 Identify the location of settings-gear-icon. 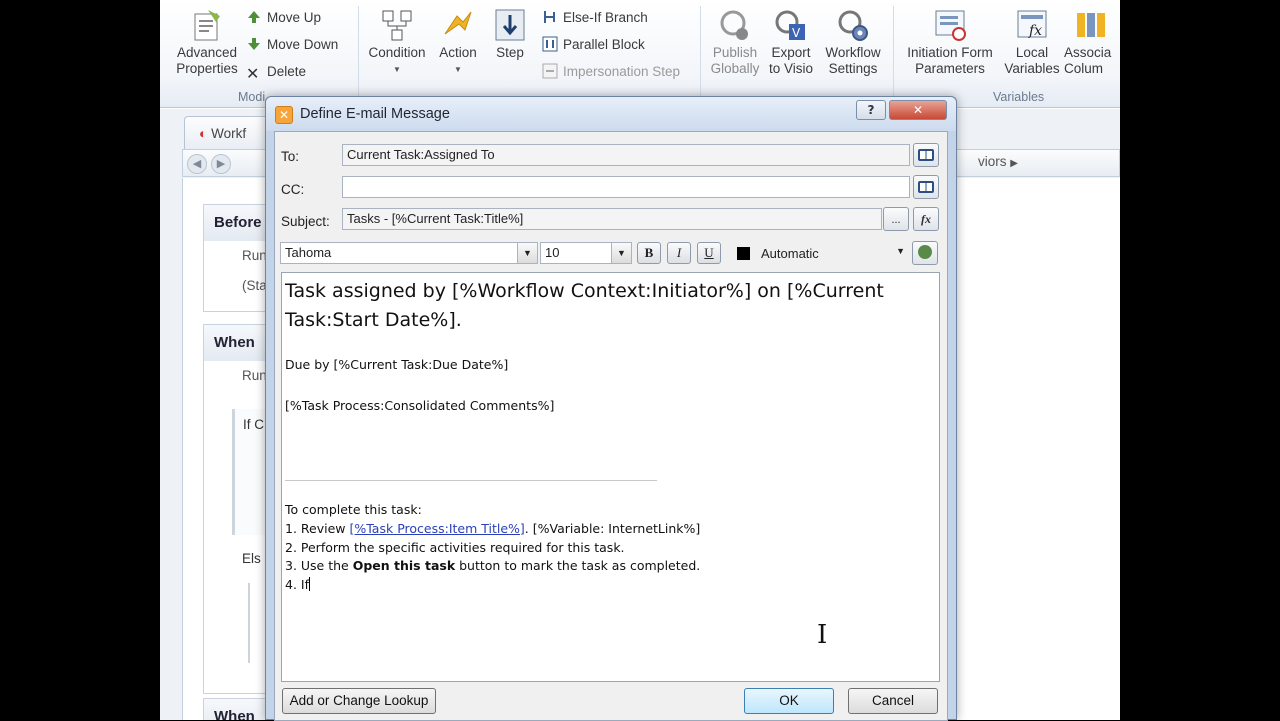
(853, 25).